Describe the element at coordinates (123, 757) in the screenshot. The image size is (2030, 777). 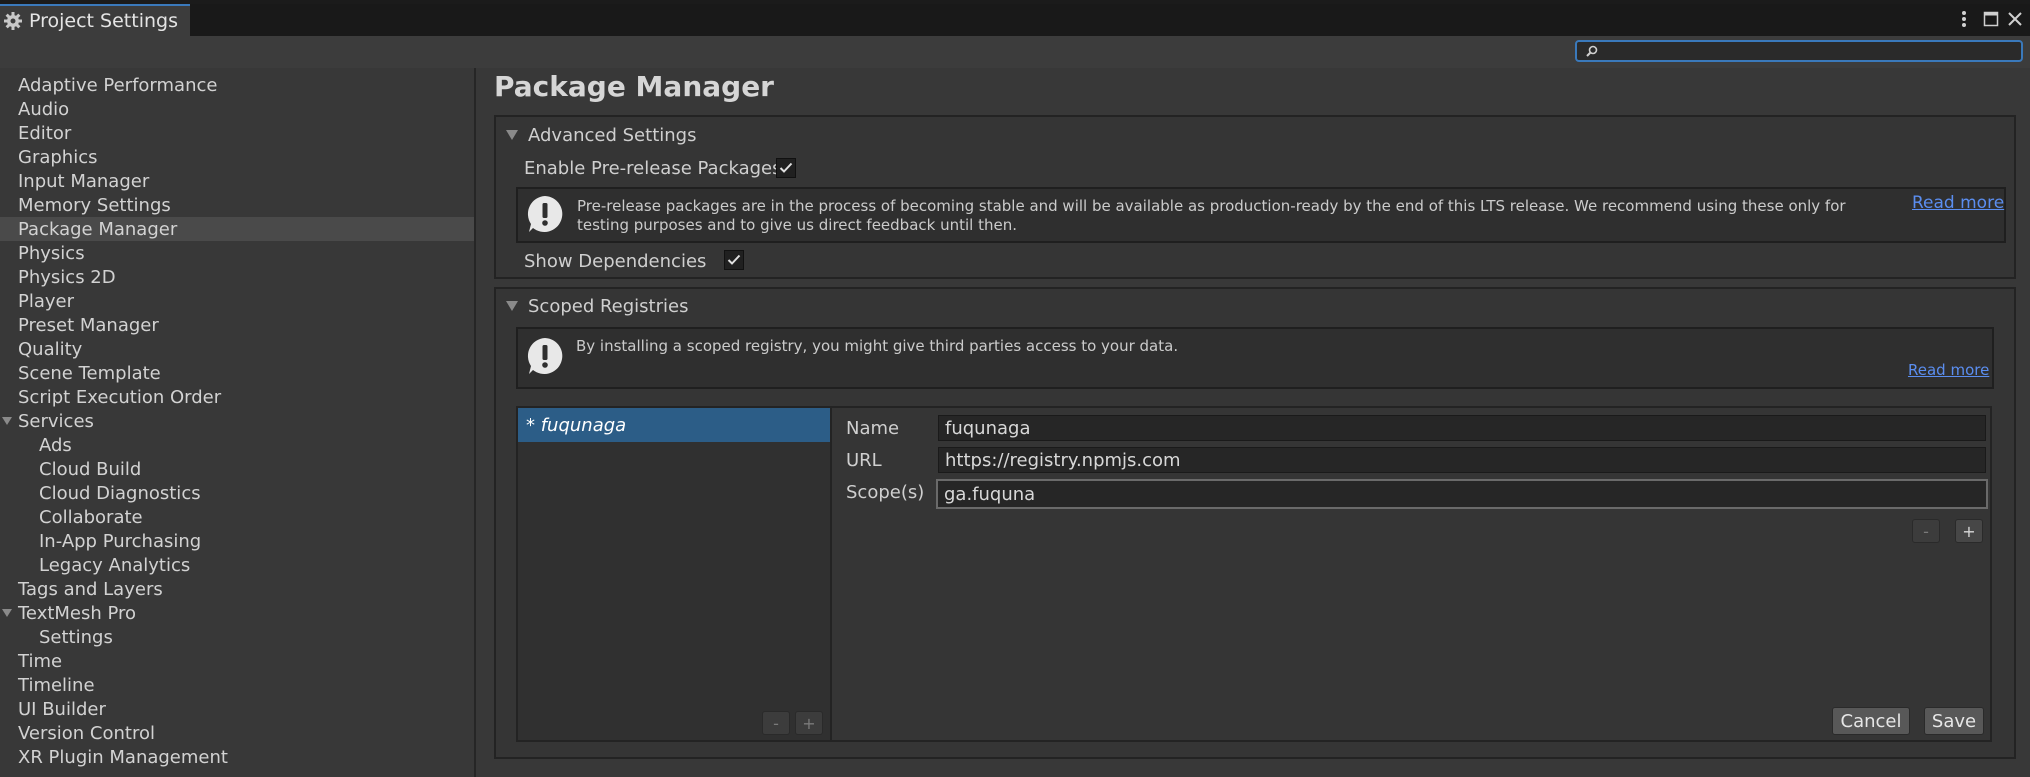
I see `sidebar-item-label: XR Plugin Management` at that location.